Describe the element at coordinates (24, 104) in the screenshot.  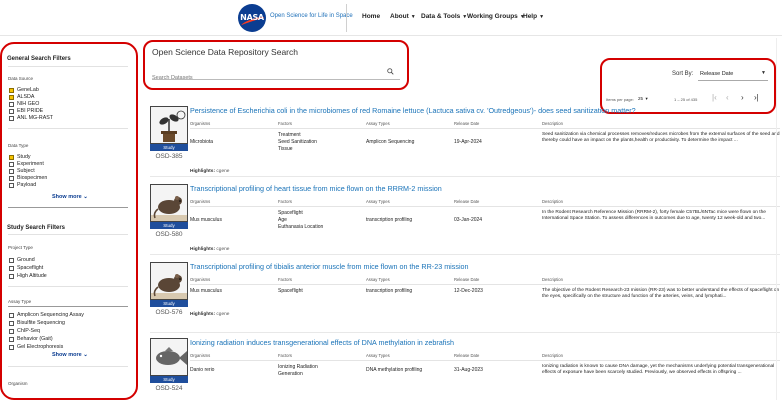
I see `filter-nih-geo: NIH GEO` at that location.